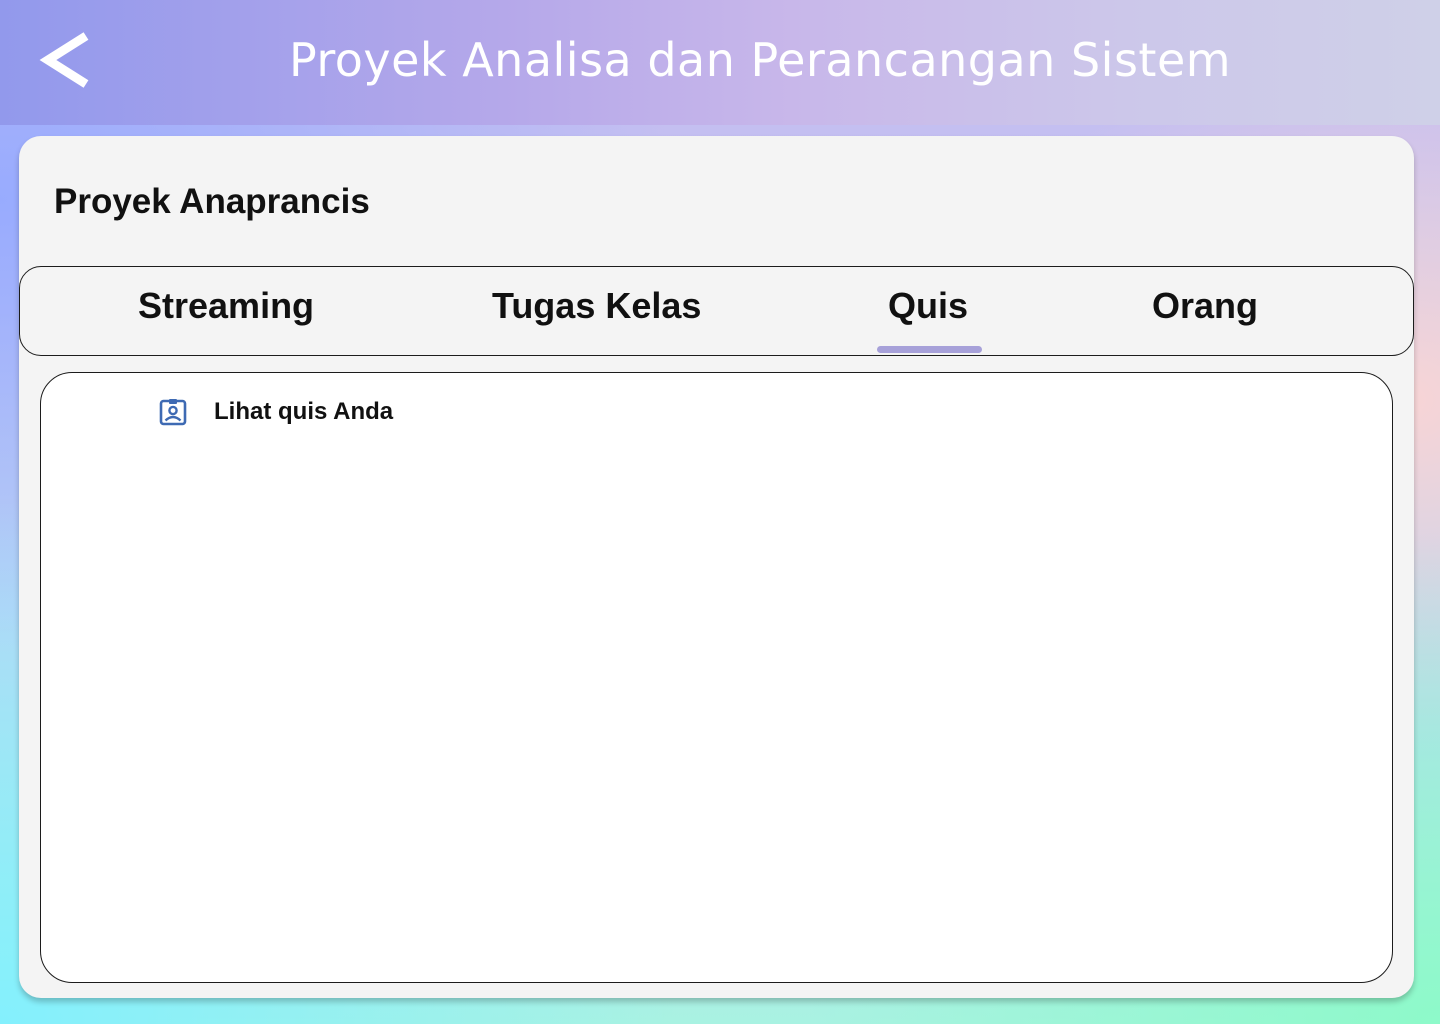  I want to click on view-quiz-link: Lihat quis Anda, so click(275, 412).